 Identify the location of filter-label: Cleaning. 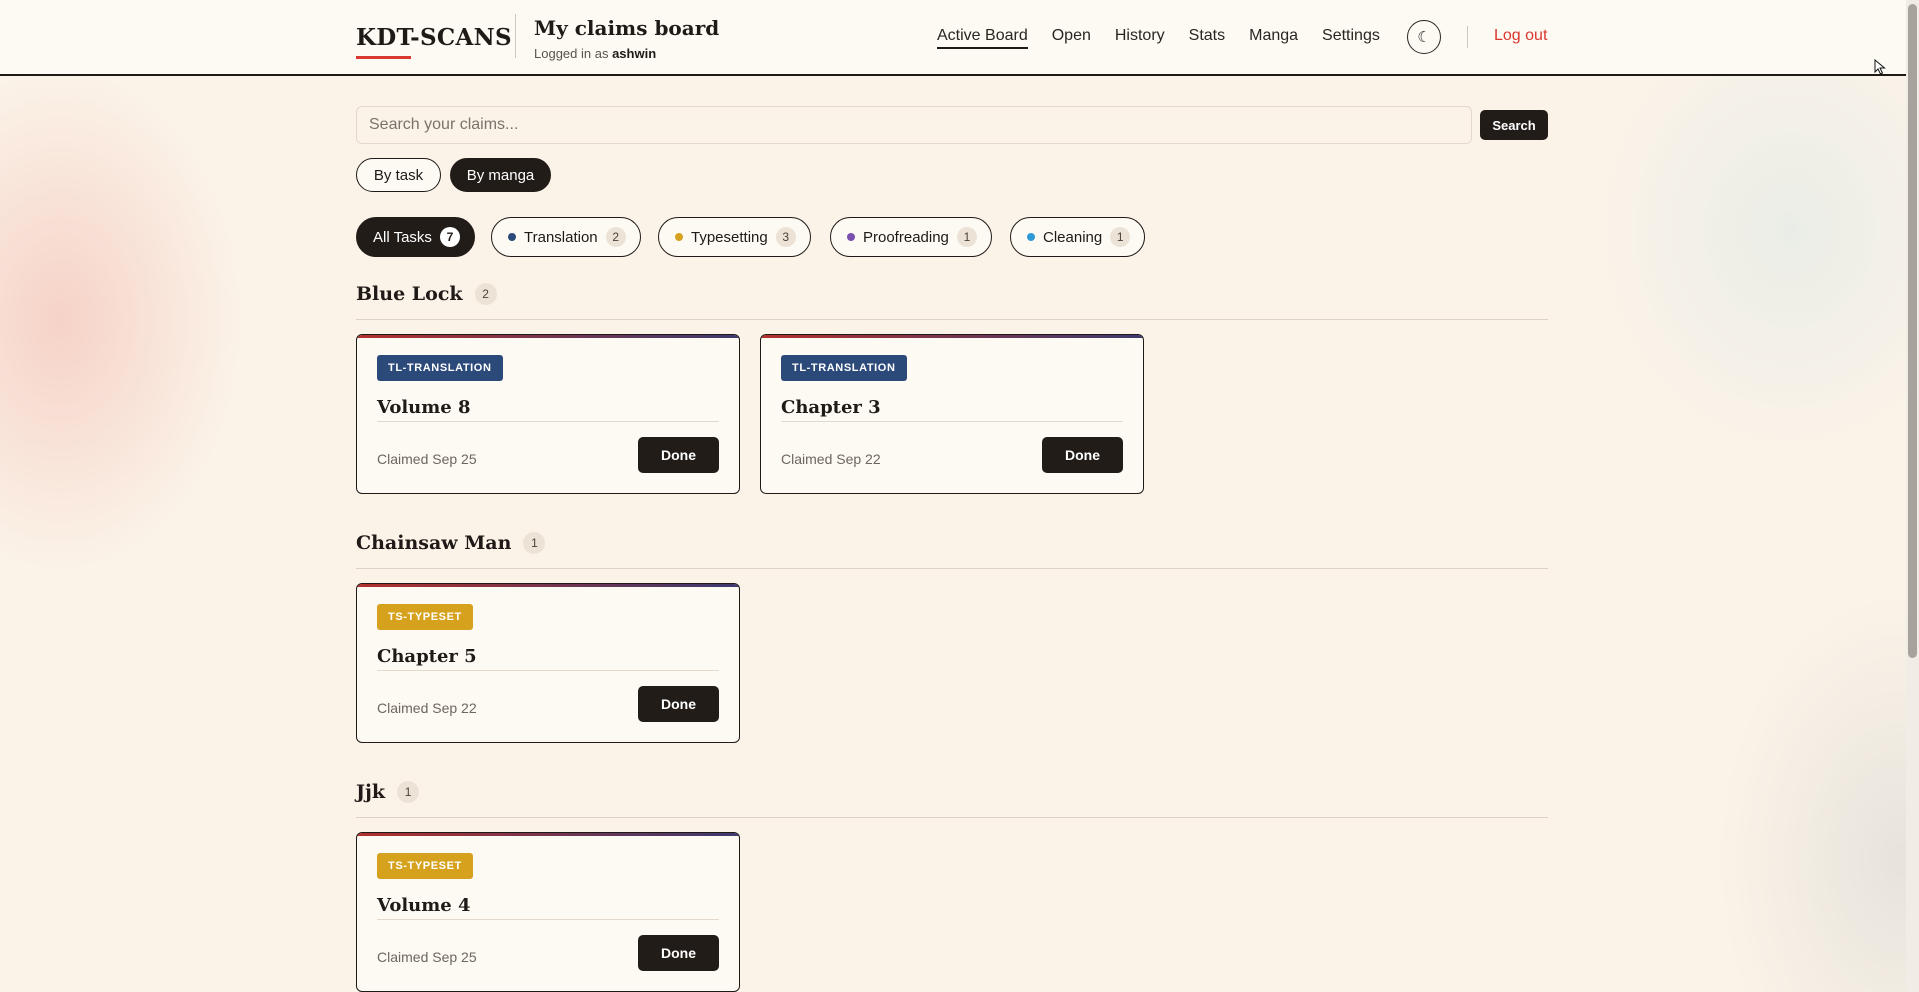
(1073, 237).